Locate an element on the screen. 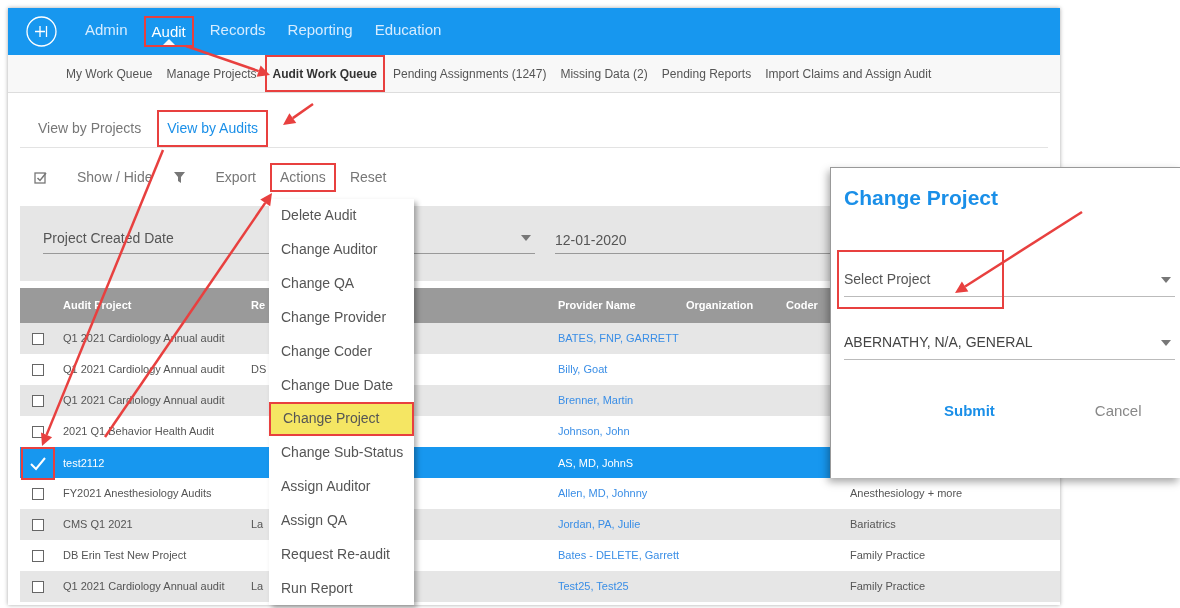 This screenshot has height=608, width=1180. select-placeholder: Select Project is located at coordinates (887, 279).